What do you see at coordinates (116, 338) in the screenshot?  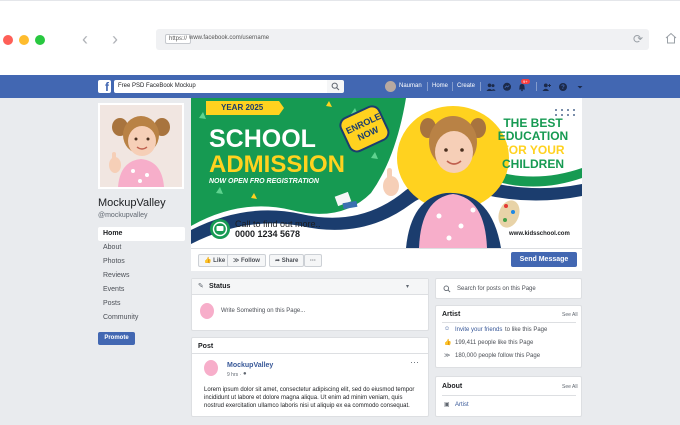 I see `promote-button: Promote` at bounding box center [116, 338].